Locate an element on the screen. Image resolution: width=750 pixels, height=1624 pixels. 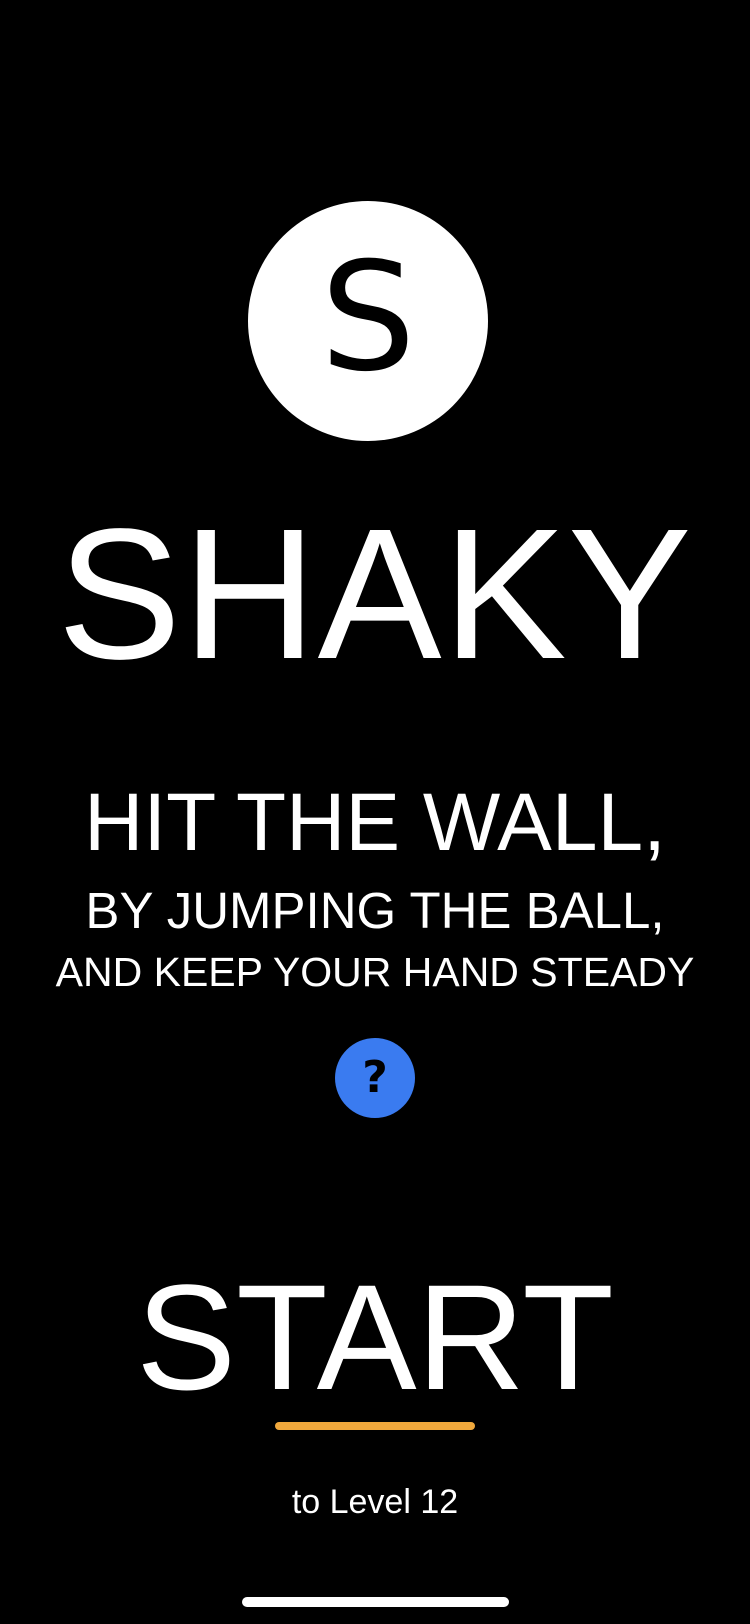
level-label: to Level 12 is located at coordinates (375, 1502).